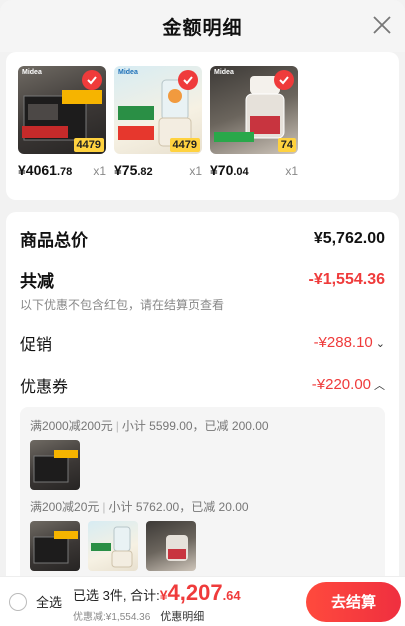  What do you see at coordinates (379, 385) in the screenshot?
I see `chevron-up-icon: ︿` at bounding box center [379, 385].